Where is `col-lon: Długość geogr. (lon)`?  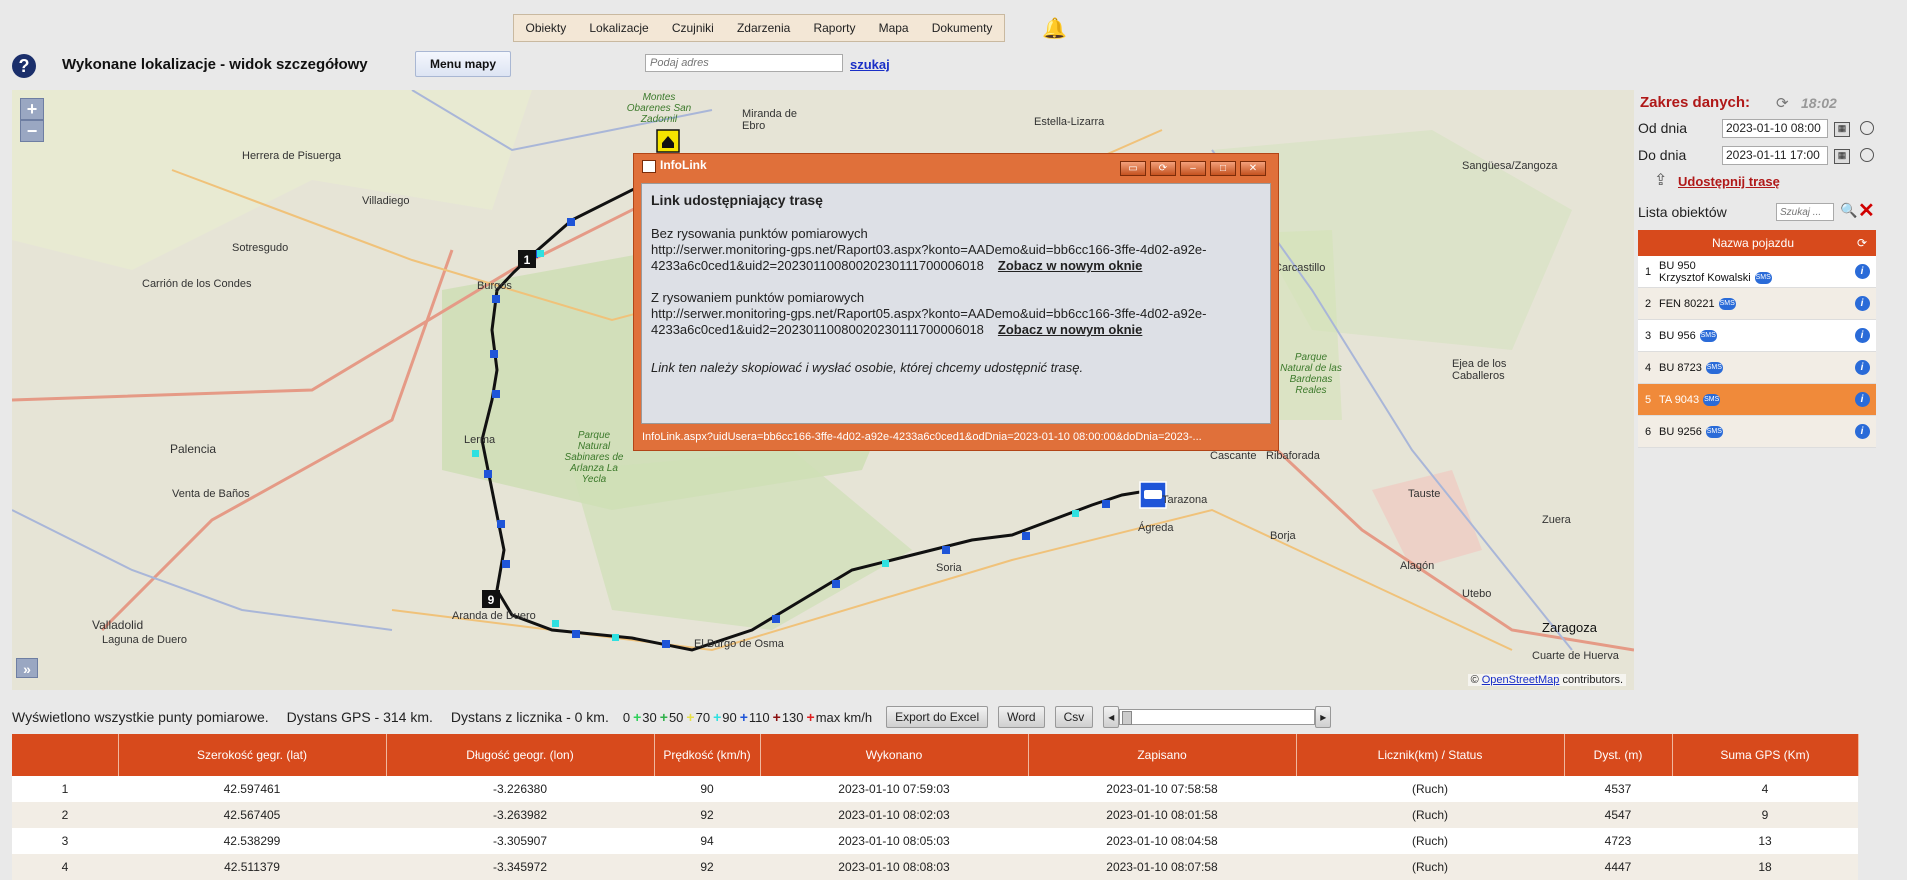
col-lon: Długość geogr. (lon) is located at coordinates (520, 755).